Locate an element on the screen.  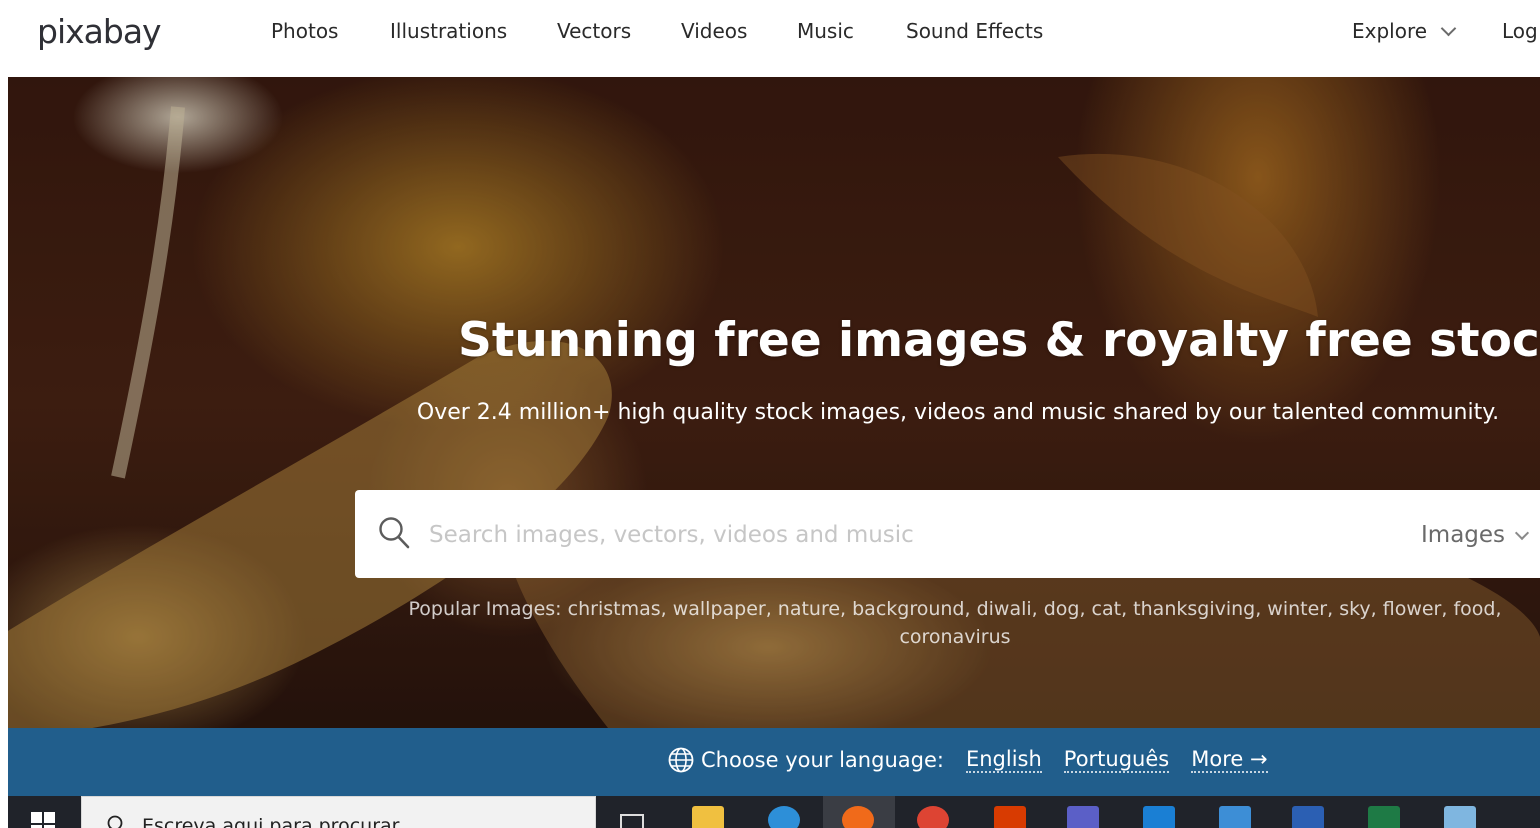
nav-photos: Photos is located at coordinates (304, 31).